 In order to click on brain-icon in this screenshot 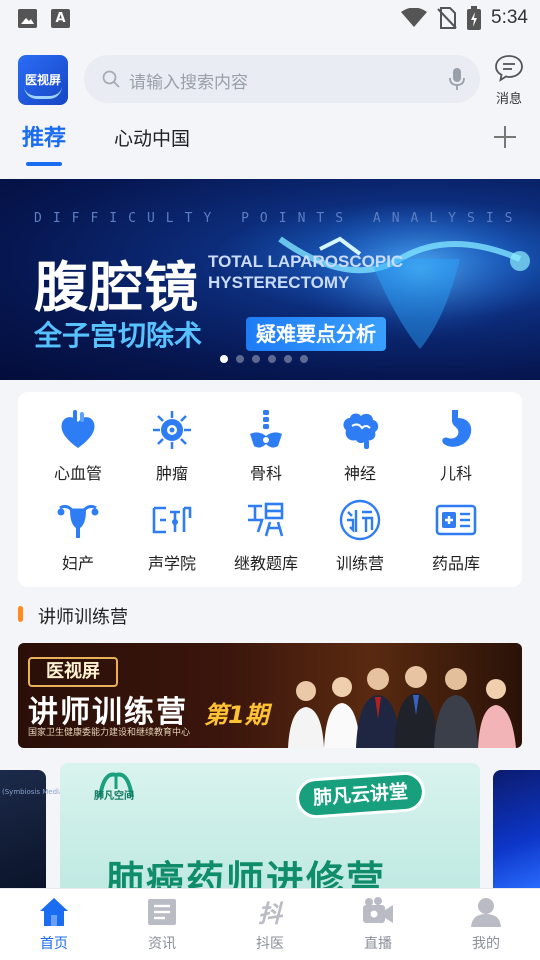, I will do `click(361, 431)`.